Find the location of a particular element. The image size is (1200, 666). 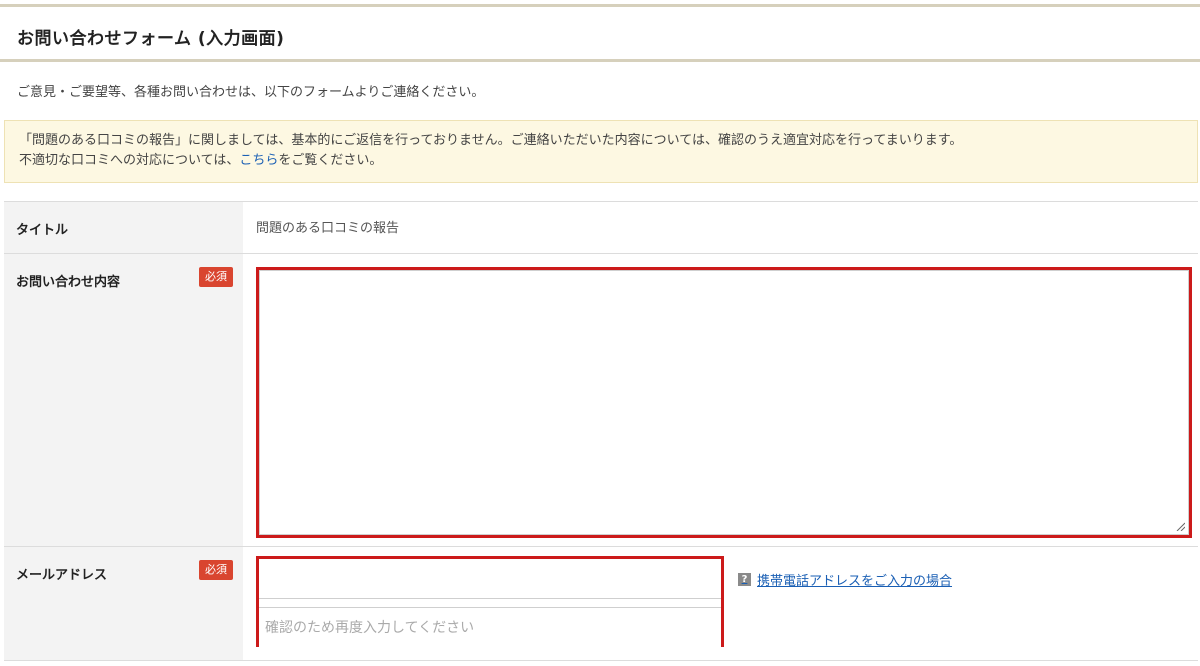

notice-line-2: 不適切な口コミへの対応については、こちらをご覧ください。 is located at coordinates (601, 161).